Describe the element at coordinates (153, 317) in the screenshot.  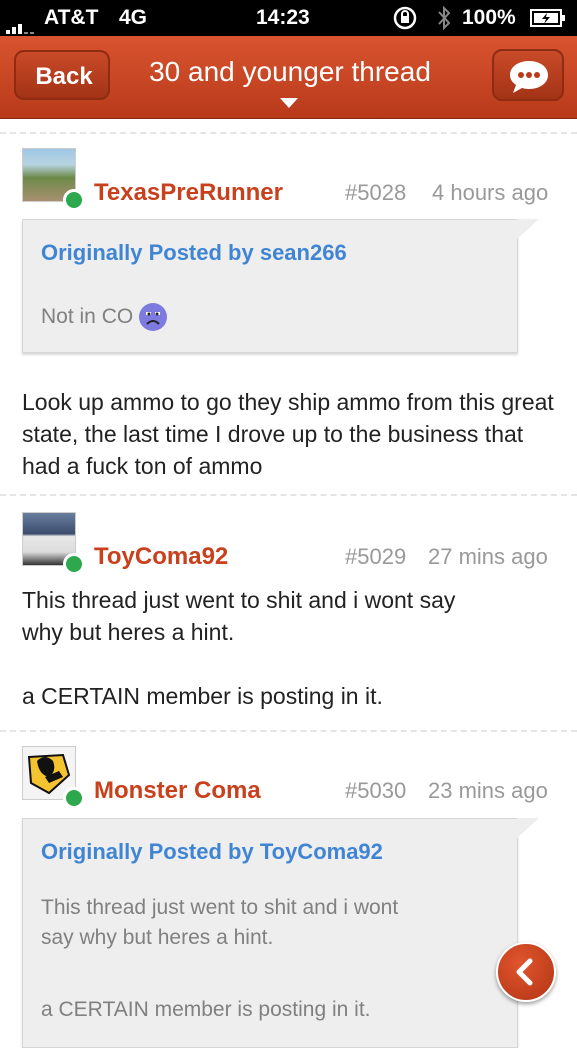
I see `sad-emoji-icon` at that location.